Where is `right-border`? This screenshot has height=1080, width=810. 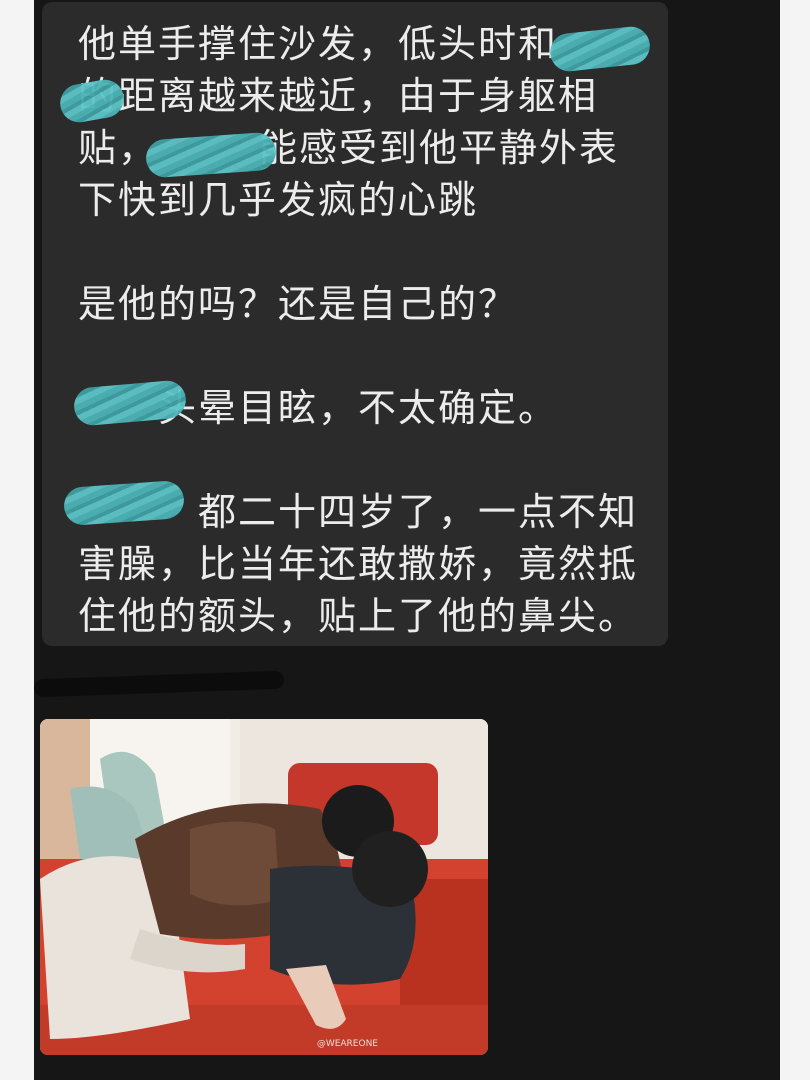
right-border is located at coordinates (795, 540).